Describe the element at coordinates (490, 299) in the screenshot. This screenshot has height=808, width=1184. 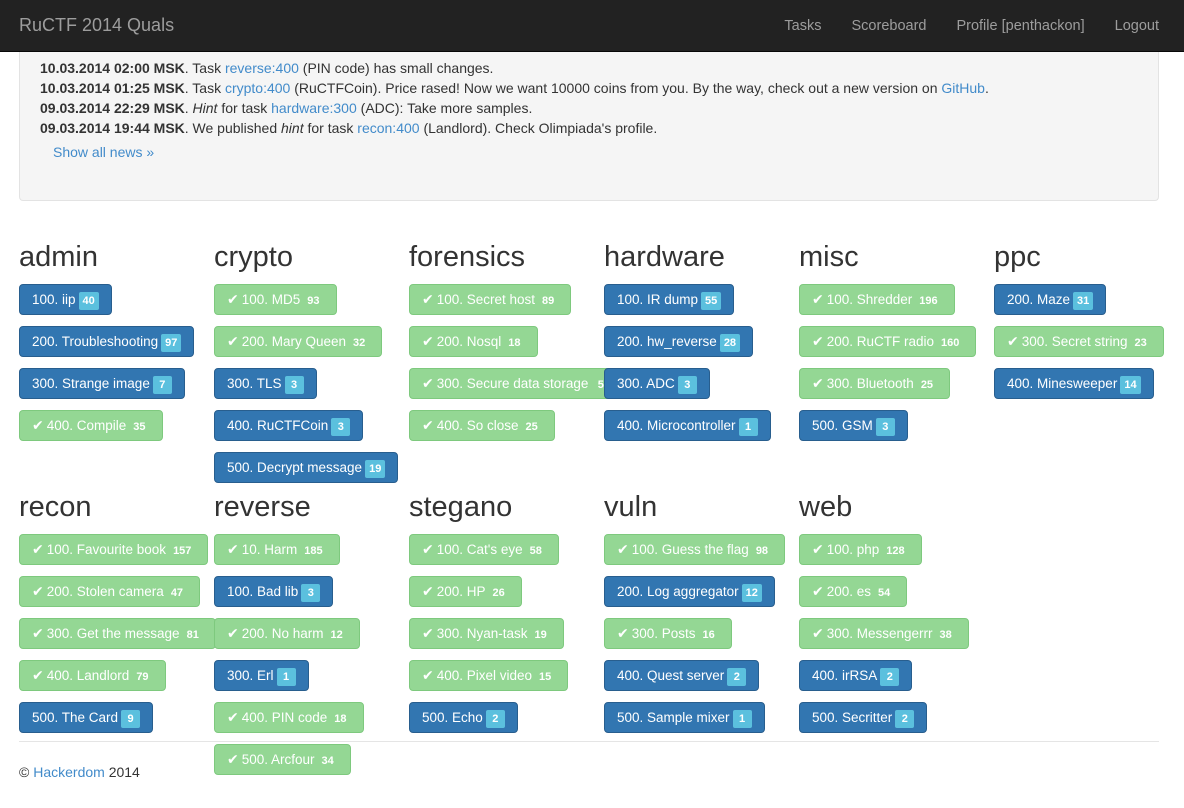
I see `task-button: ✔ 100. Secret host 89` at that location.